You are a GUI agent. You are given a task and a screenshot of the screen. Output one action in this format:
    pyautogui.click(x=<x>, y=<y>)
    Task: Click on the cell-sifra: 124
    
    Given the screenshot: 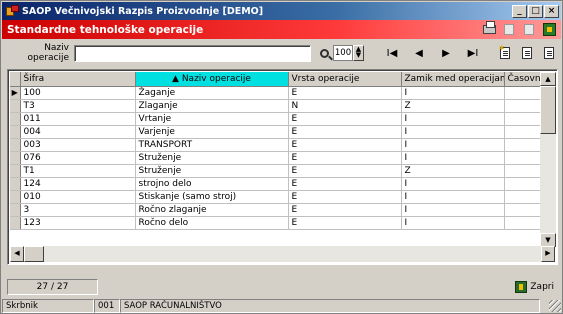 What is the action you would take?
    pyautogui.click(x=78, y=184)
    